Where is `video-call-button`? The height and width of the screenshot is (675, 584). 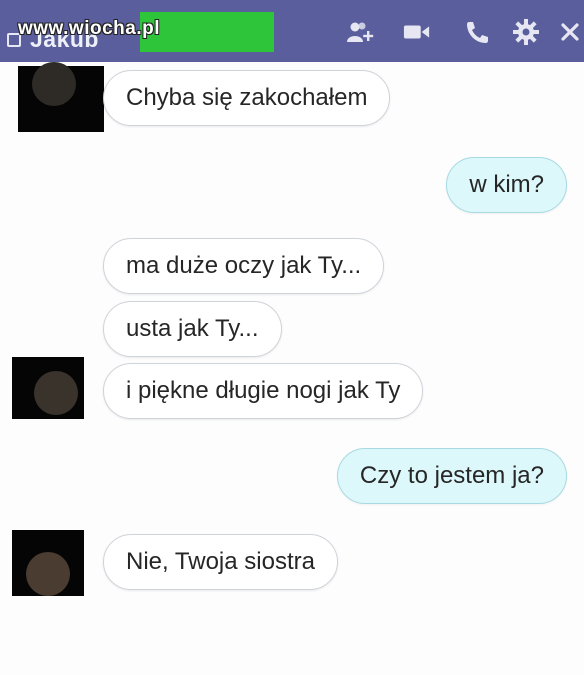
video-call-button is located at coordinates (417, 32).